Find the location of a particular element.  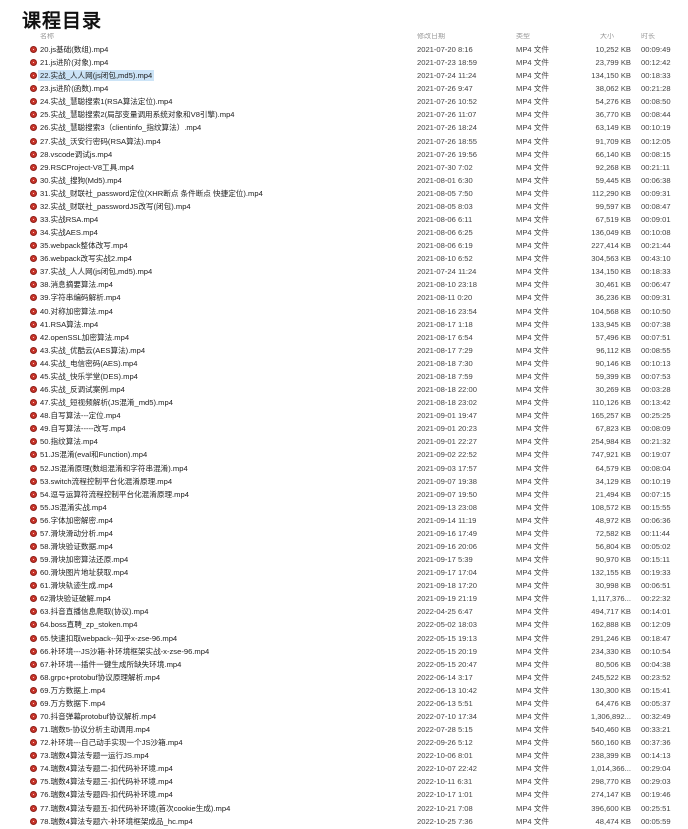

header-type: 类型 is located at coordinates (523, 37).